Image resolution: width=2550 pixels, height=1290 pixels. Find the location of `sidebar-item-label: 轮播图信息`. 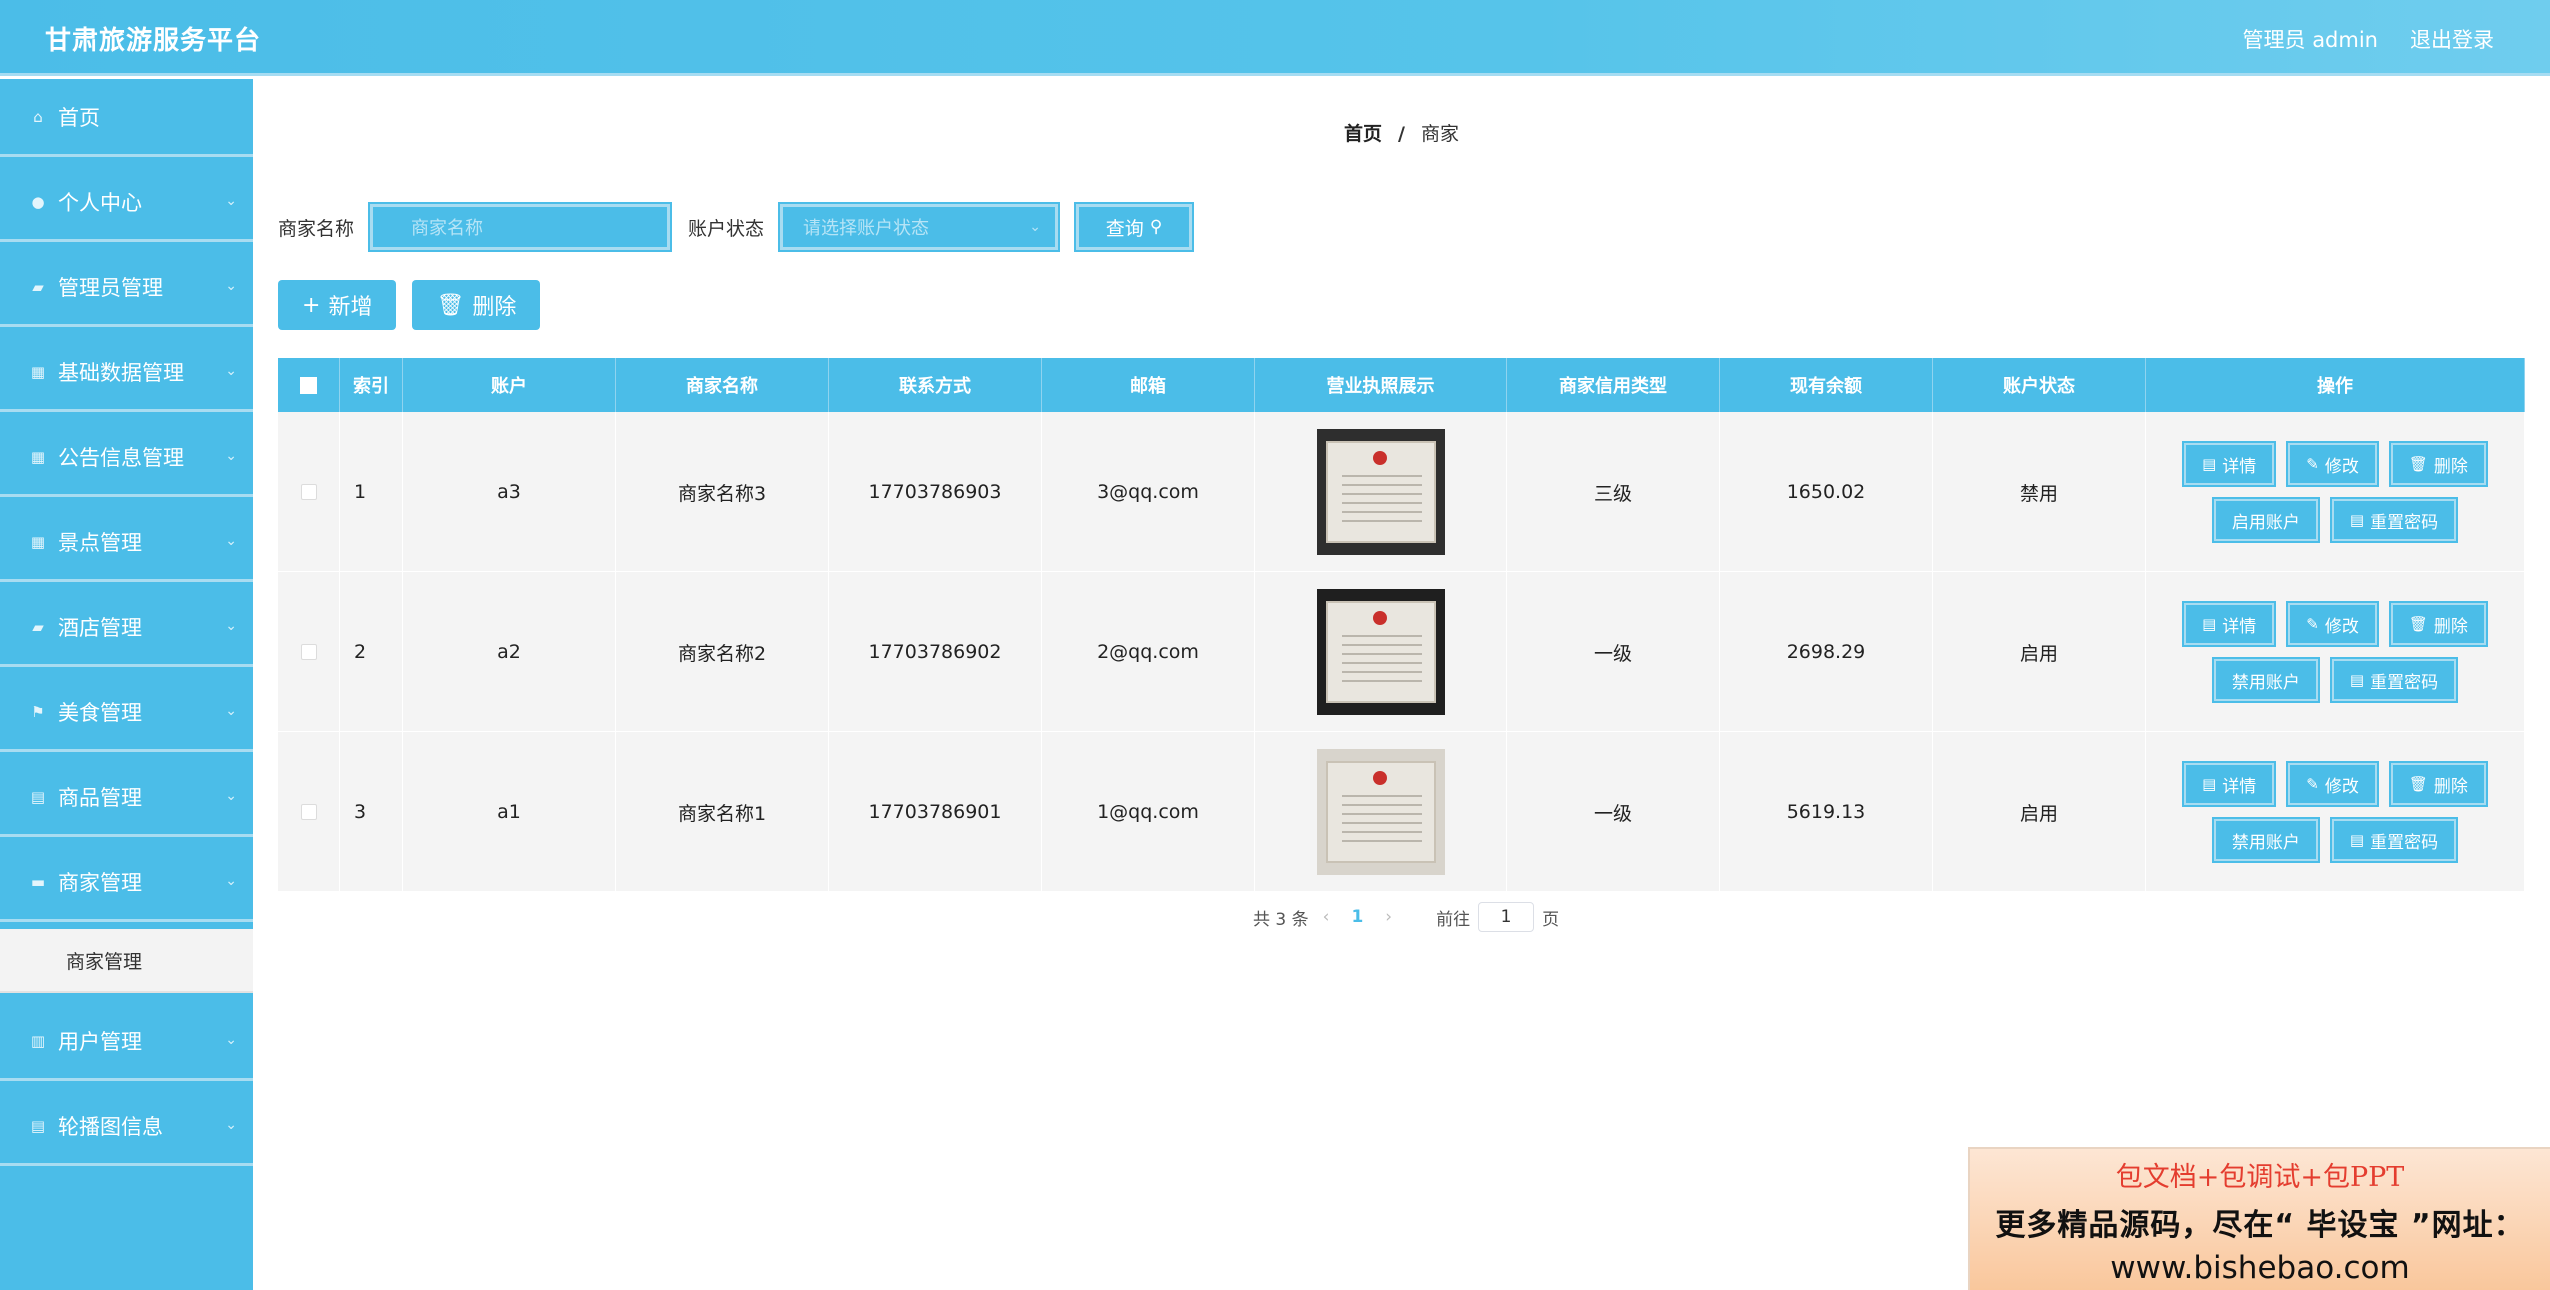

sidebar-item-label: 轮播图信息 is located at coordinates (110, 1126).